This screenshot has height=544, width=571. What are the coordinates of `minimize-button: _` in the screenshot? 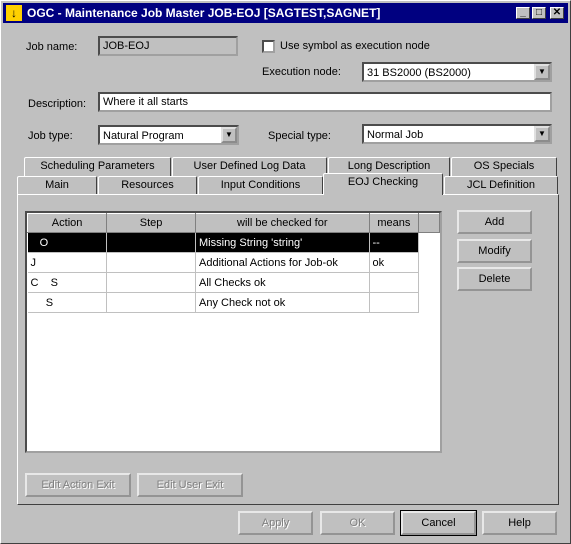 It's located at (523, 13).